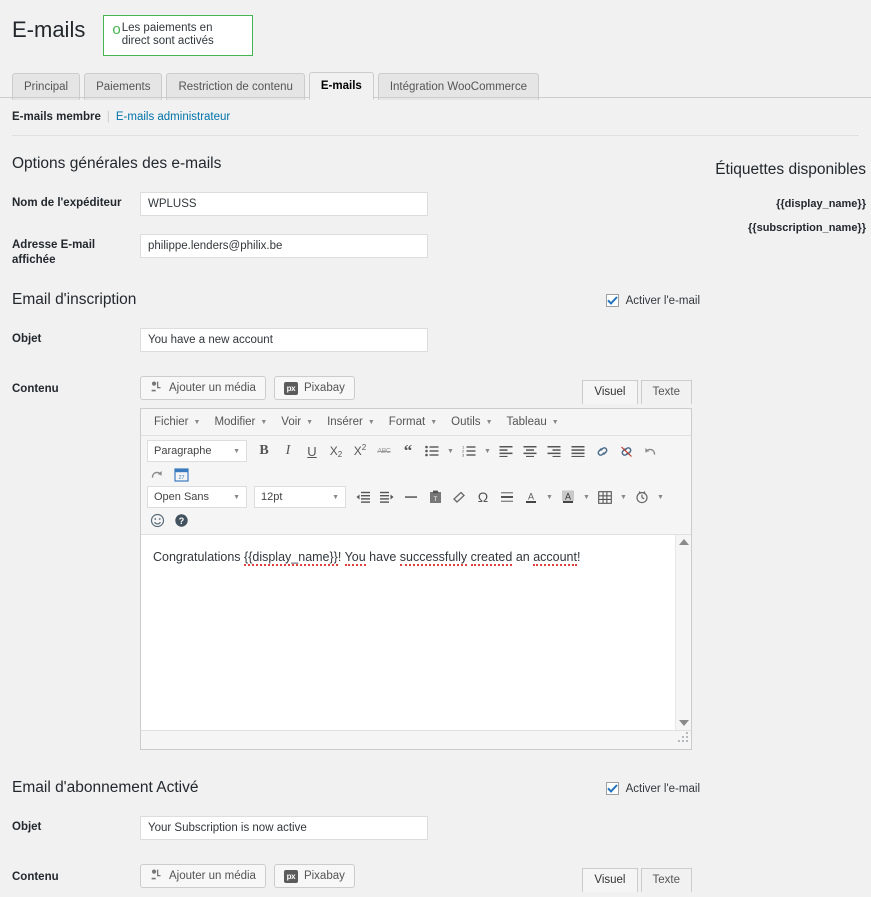 The width and height of the screenshot is (871, 897). What do you see at coordinates (683, 542) in the screenshot?
I see `scroll-up-icon` at bounding box center [683, 542].